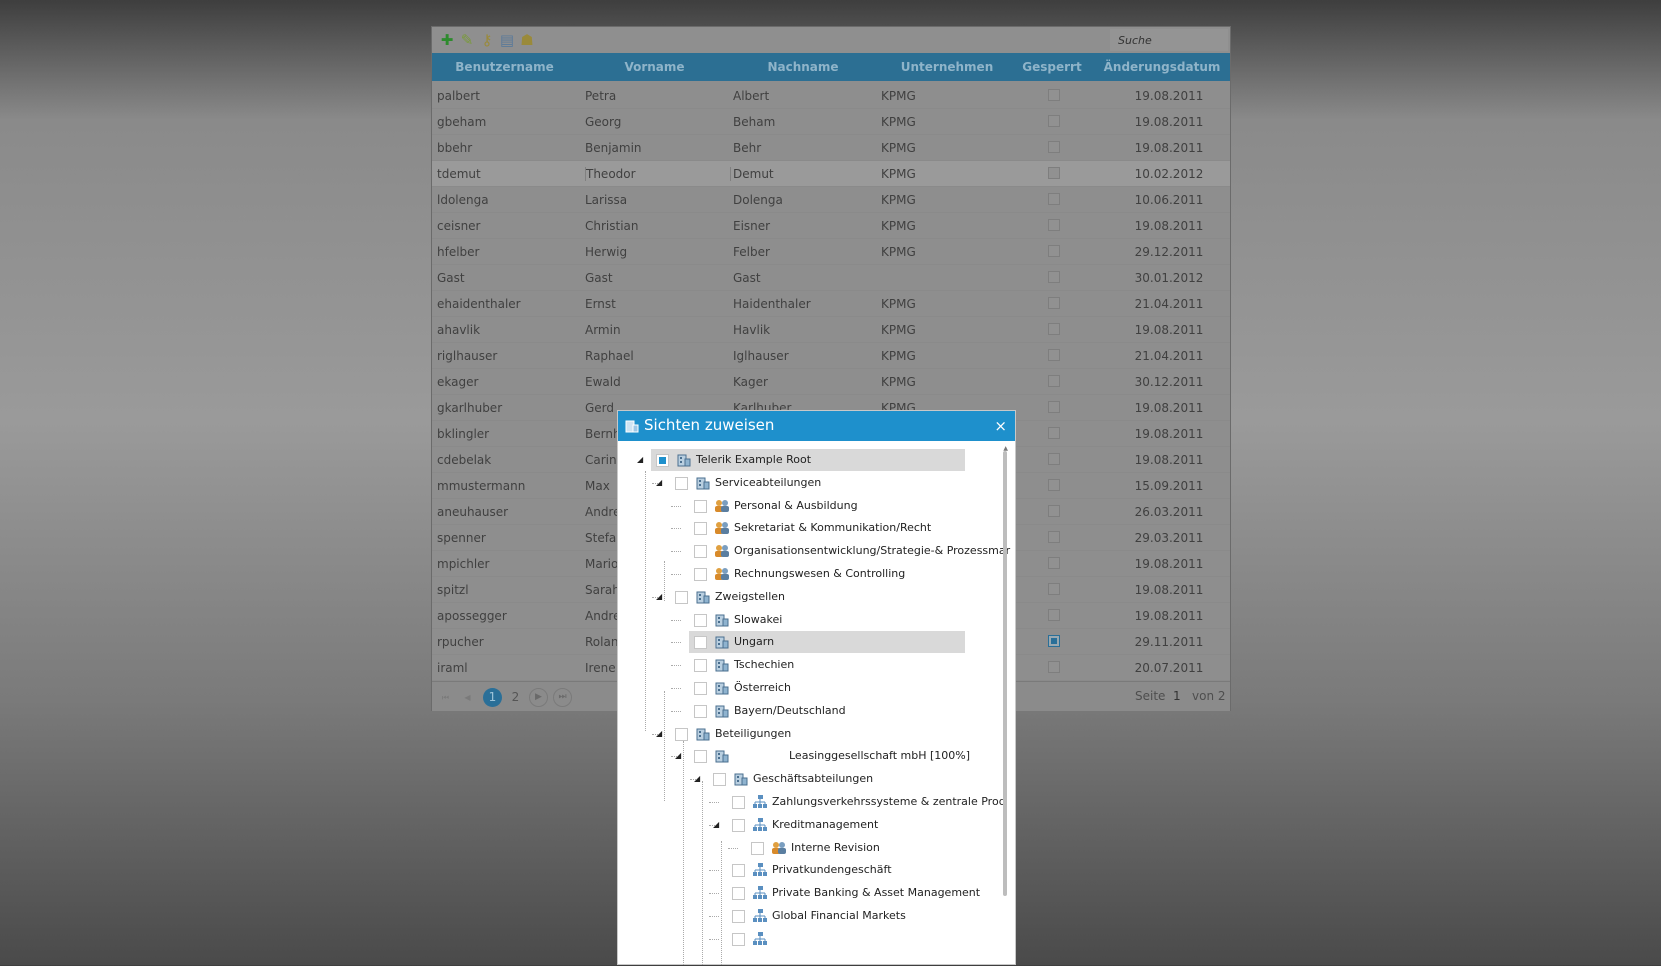 This screenshot has height=966, width=1661. What do you see at coordinates (1169, 330) in the screenshot?
I see `date-cell: 19.08.2011` at bounding box center [1169, 330].